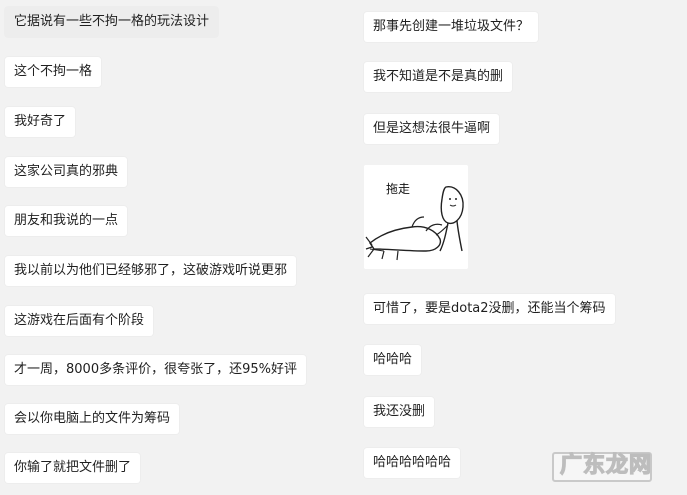 Image resolution: width=687 pixels, height=495 pixels. What do you see at coordinates (151, 271) in the screenshot?
I see `message-bubble-left: 我以前以为他们已经够邪了，这破游戏听说更邪` at bounding box center [151, 271].